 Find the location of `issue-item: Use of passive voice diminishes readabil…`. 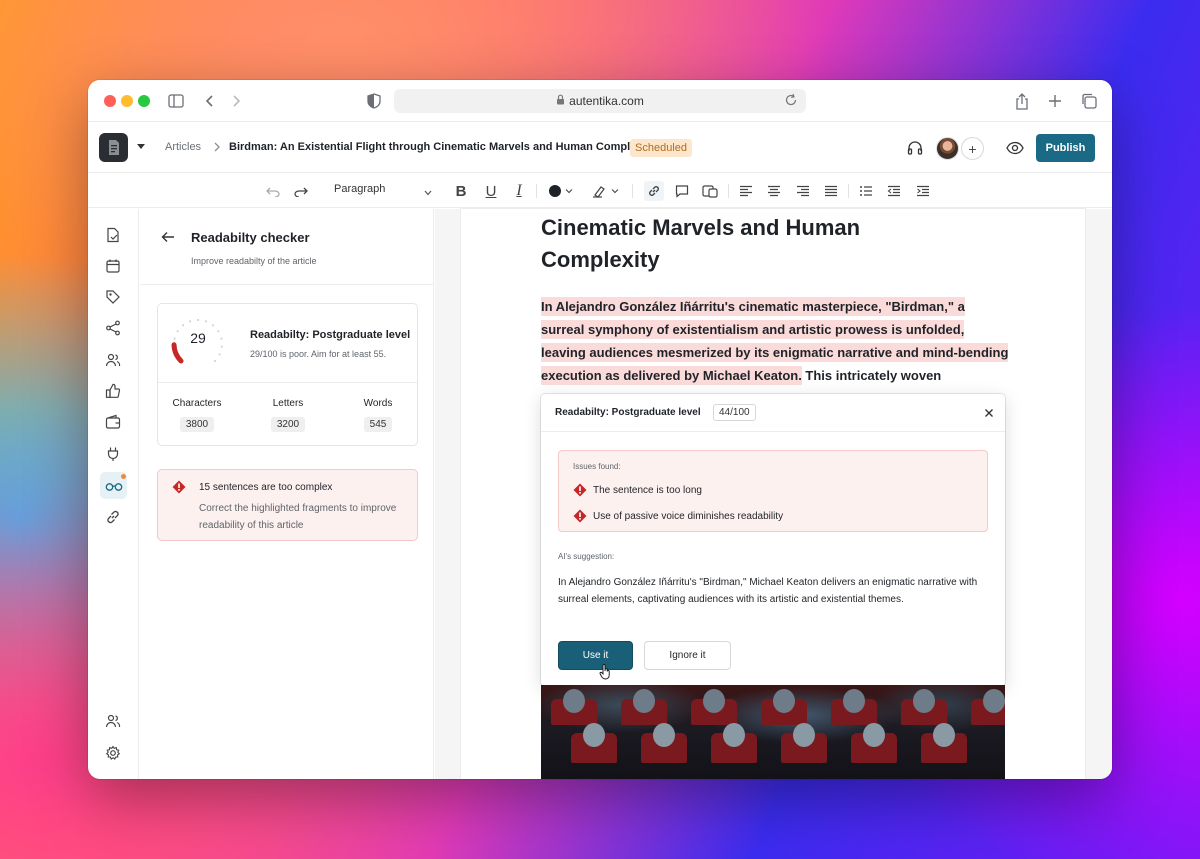

issue-item: Use of passive voice diminishes readabil… is located at coordinates (688, 516).